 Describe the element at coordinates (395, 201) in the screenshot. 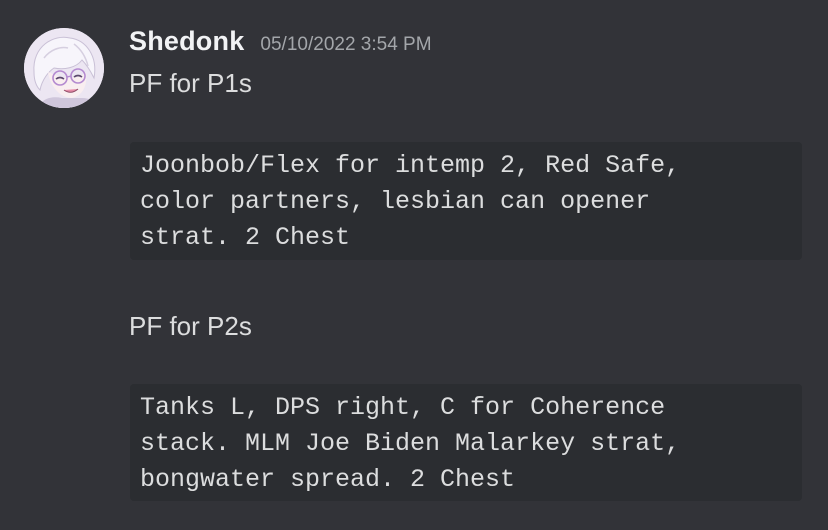

I see `code-line: color partners, lesbian can opener` at that location.